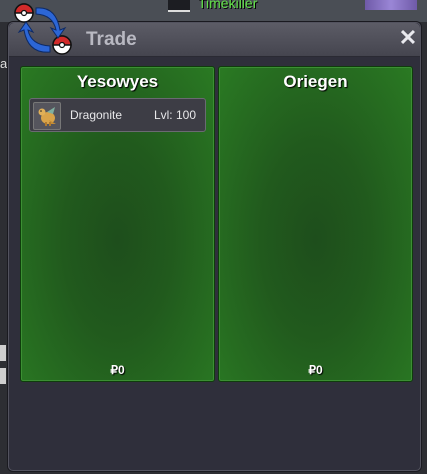 The width and height of the screenshot is (427, 474). What do you see at coordinates (43, 29) in the screenshot?
I see `trade-logo-icon` at bounding box center [43, 29].